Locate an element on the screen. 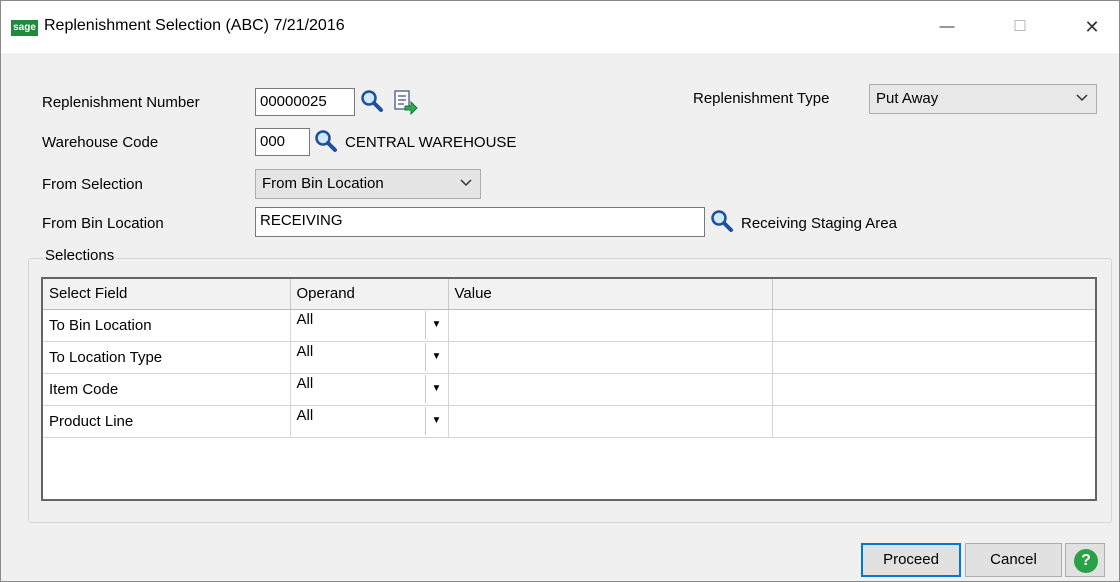 The width and height of the screenshot is (1120, 582). replenishment-number-label: Replenishment Number is located at coordinates (121, 102).